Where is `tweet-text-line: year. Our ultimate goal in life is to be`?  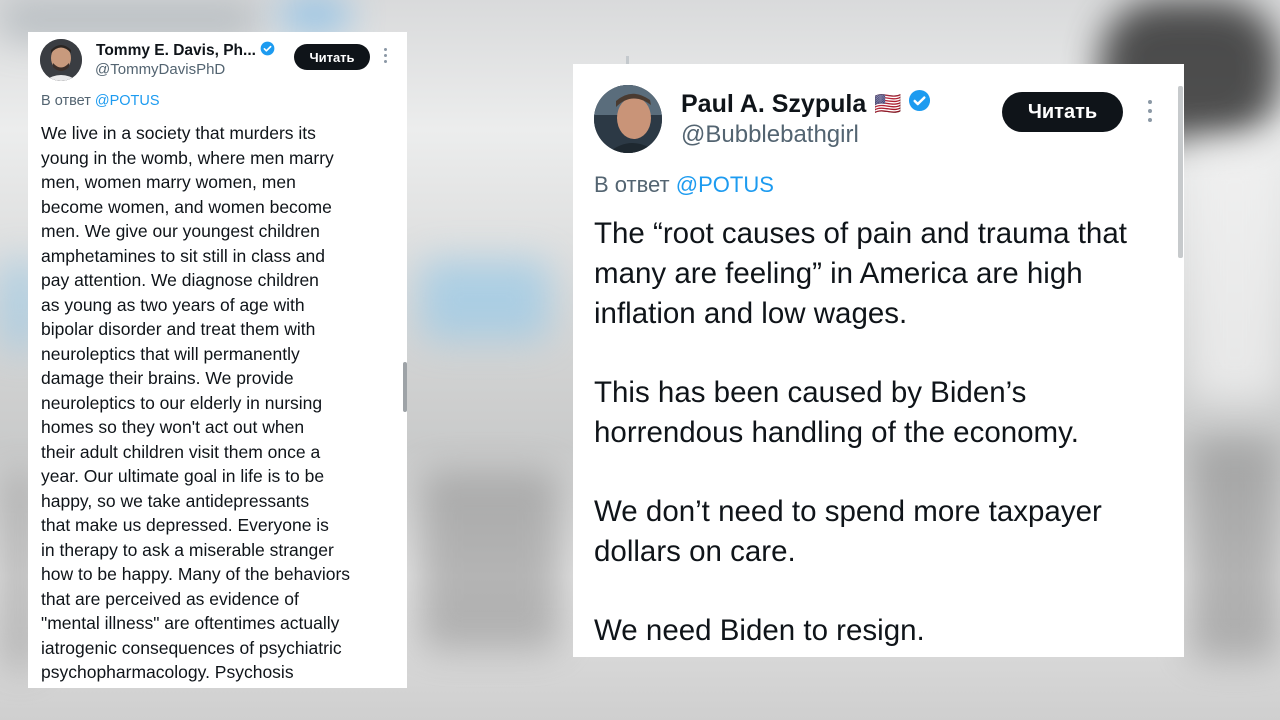 tweet-text-line: year. Our ultimate goal in life is to be is located at coordinates (183, 476).